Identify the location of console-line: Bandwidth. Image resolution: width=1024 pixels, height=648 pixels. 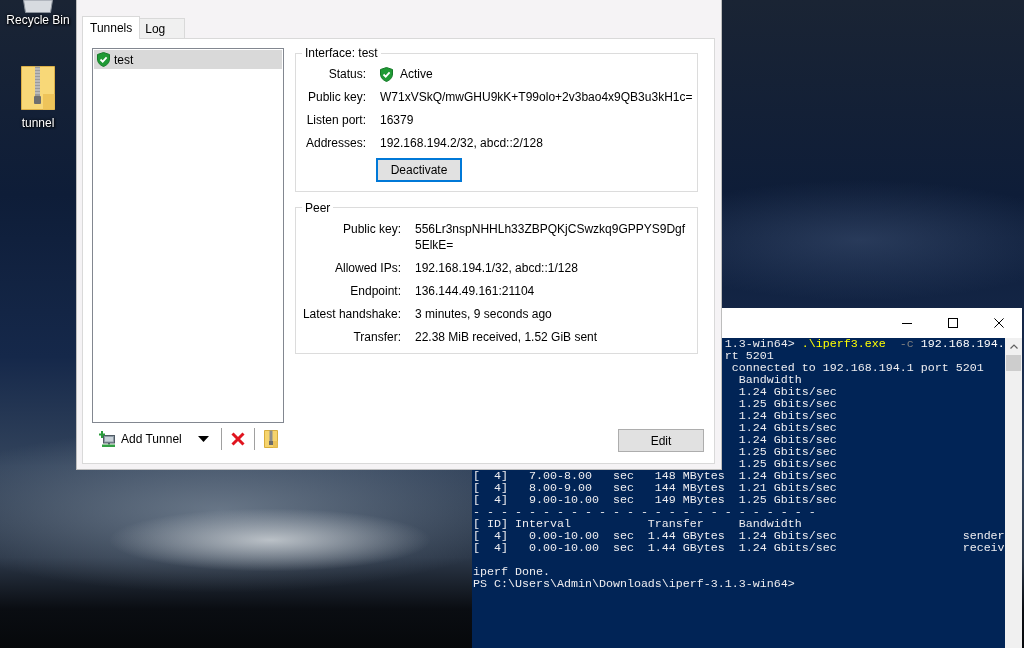
(770, 380).